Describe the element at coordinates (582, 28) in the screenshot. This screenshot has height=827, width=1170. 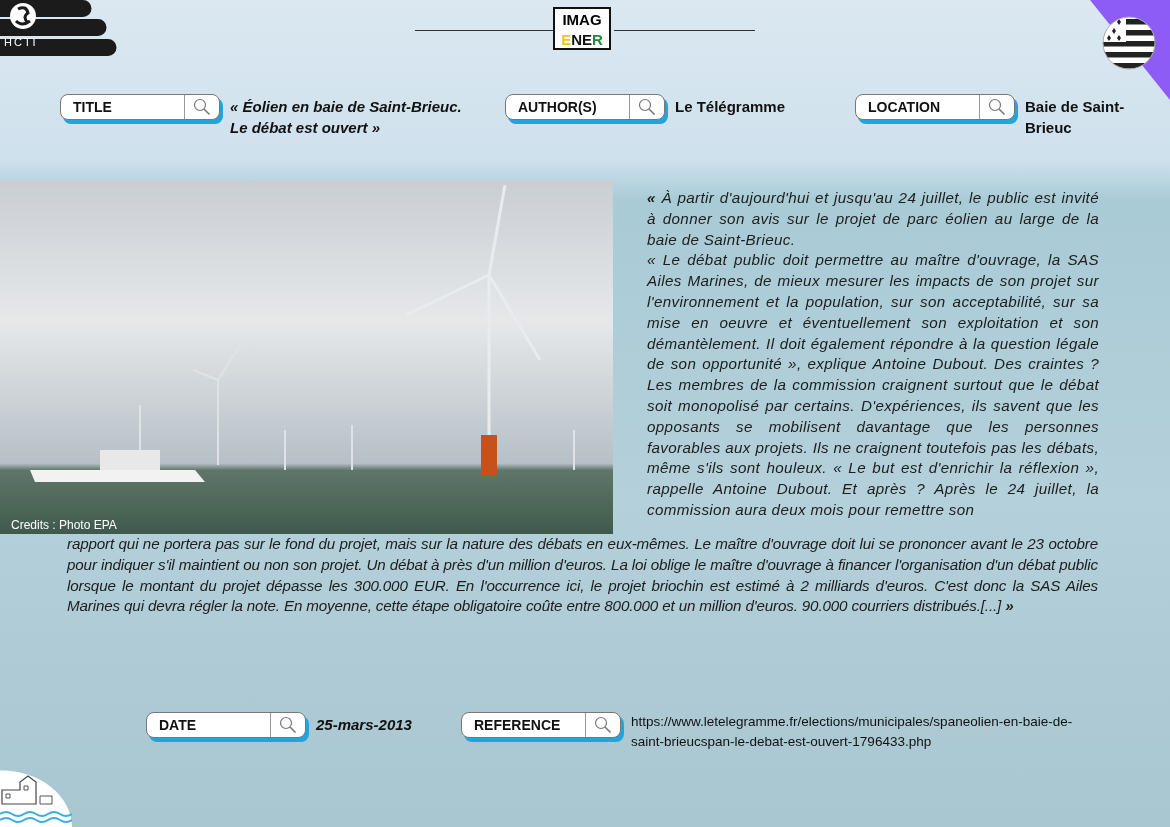
I see `imagener-logo: IMAG ENER` at that location.